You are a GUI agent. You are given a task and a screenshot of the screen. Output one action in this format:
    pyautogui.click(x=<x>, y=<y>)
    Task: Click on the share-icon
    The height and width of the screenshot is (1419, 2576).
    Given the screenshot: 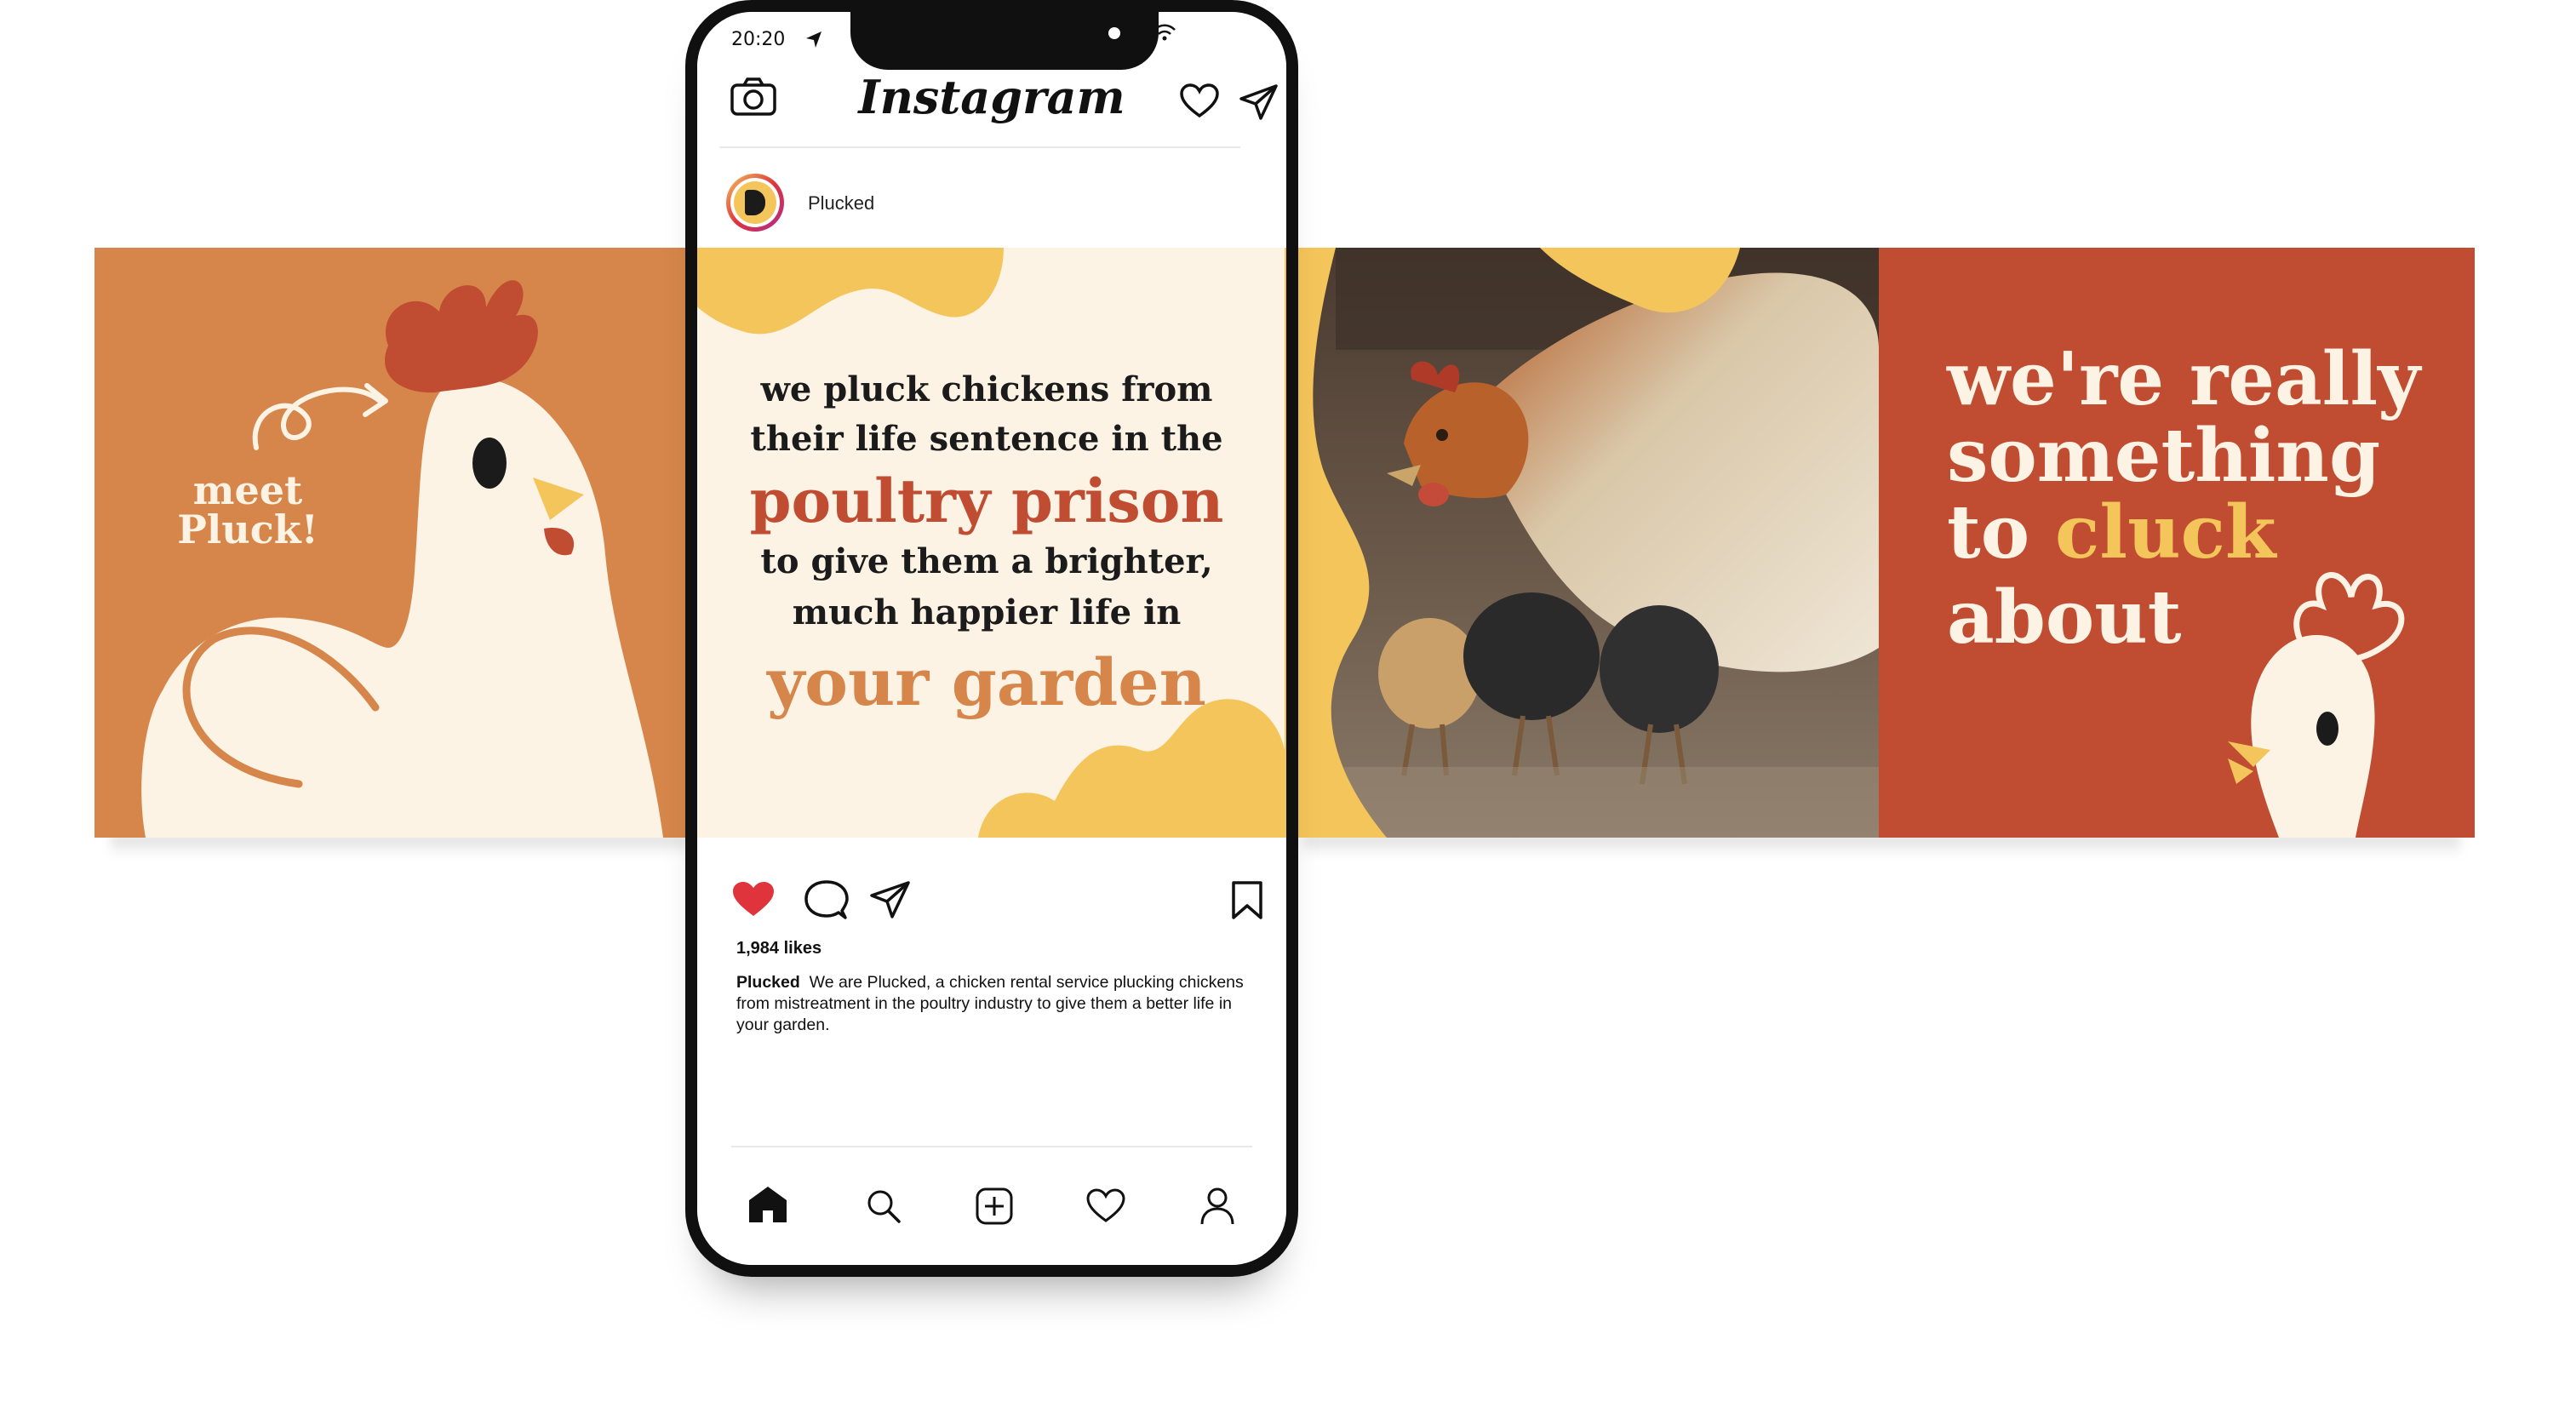 What is the action you would take?
    pyautogui.click(x=891, y=899)
    